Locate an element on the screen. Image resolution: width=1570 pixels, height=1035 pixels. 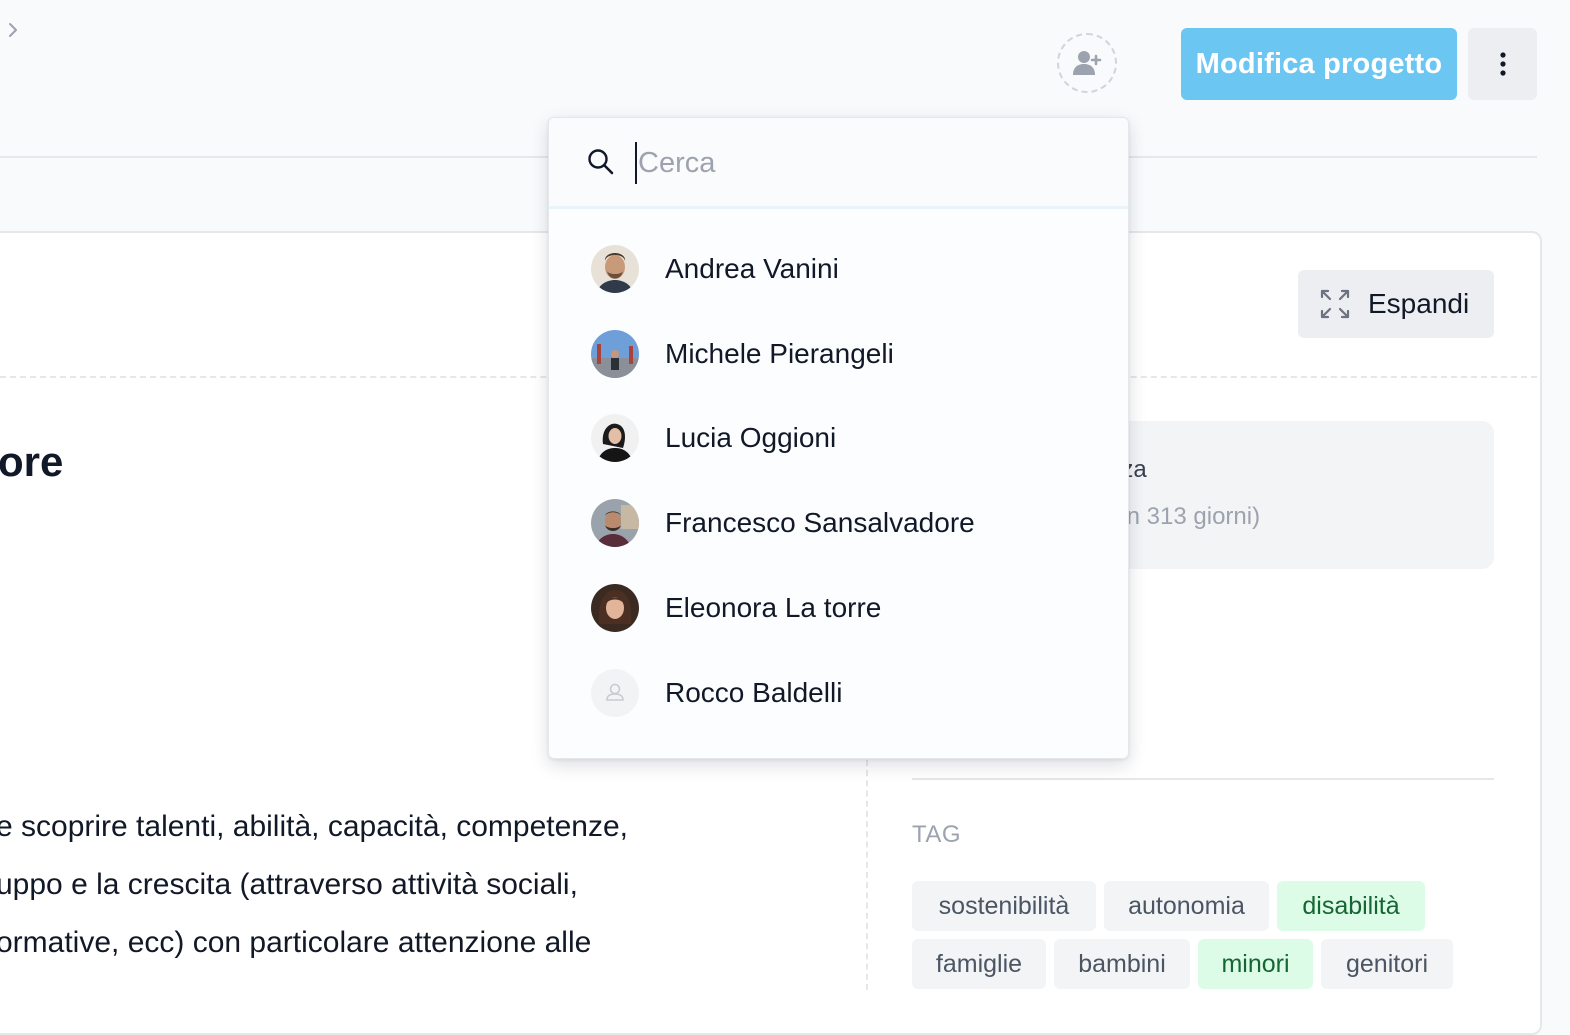
edit-project-button: Modifica progetto is located at coordinates (1319, 64).